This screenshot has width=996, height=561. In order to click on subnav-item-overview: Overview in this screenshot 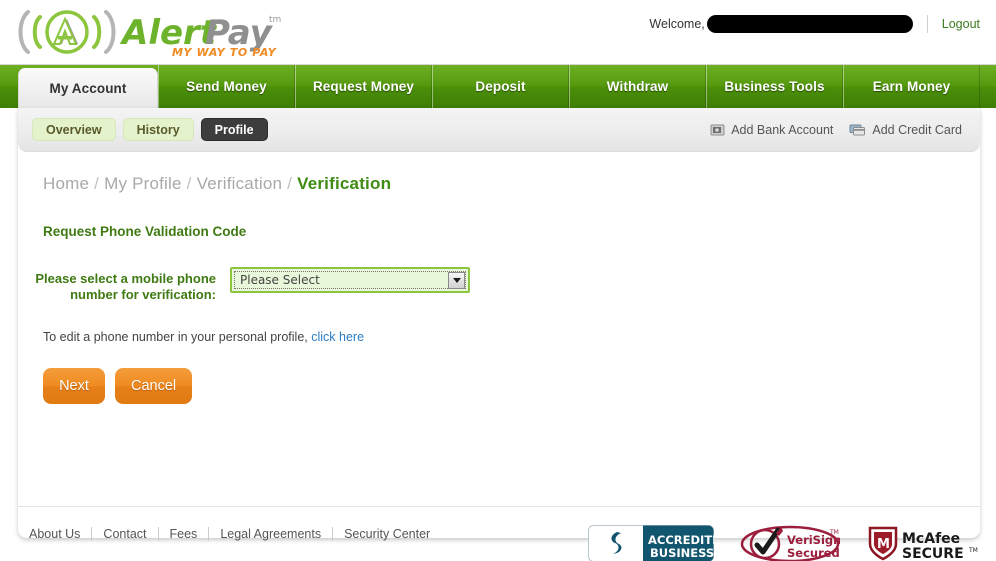, I will do `click(74, 129)`.